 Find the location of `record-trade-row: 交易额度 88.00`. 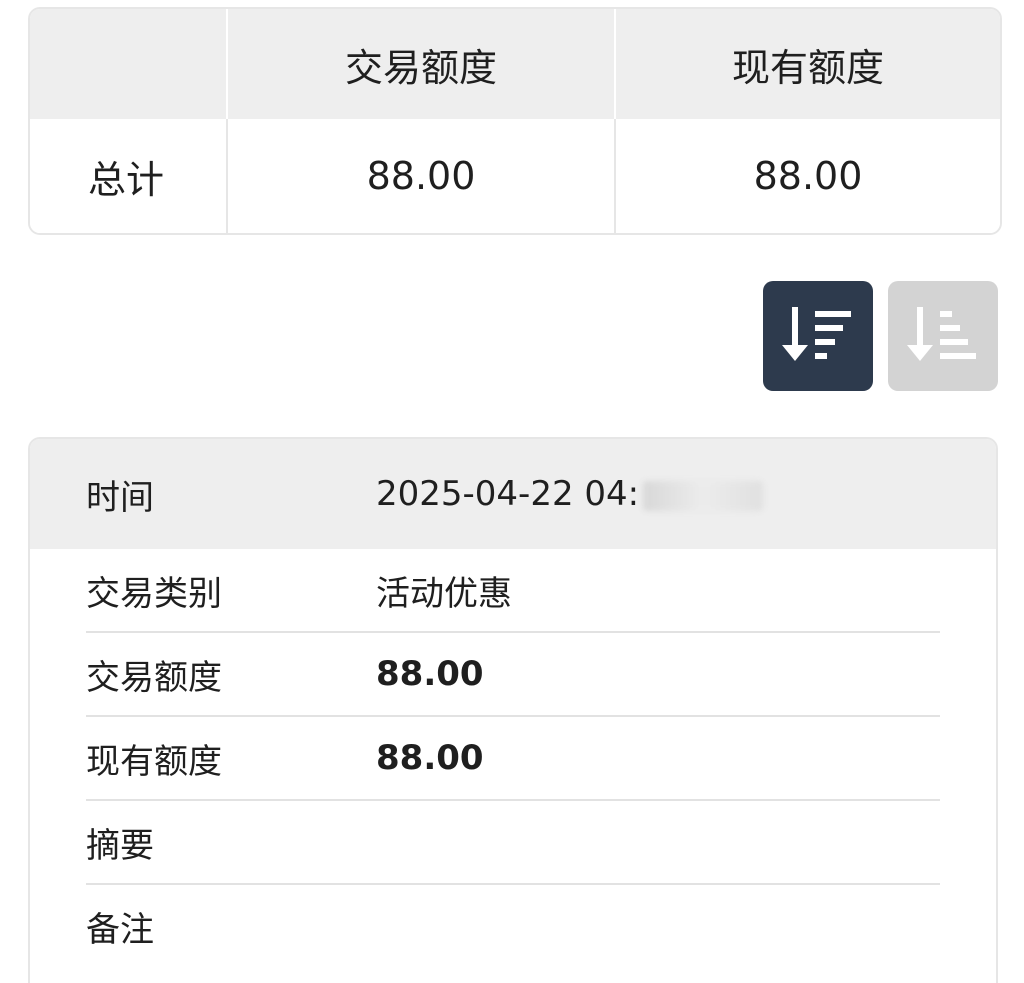

record-trade-row: 交易额度 88.00 is located at coordinates (513, 675).